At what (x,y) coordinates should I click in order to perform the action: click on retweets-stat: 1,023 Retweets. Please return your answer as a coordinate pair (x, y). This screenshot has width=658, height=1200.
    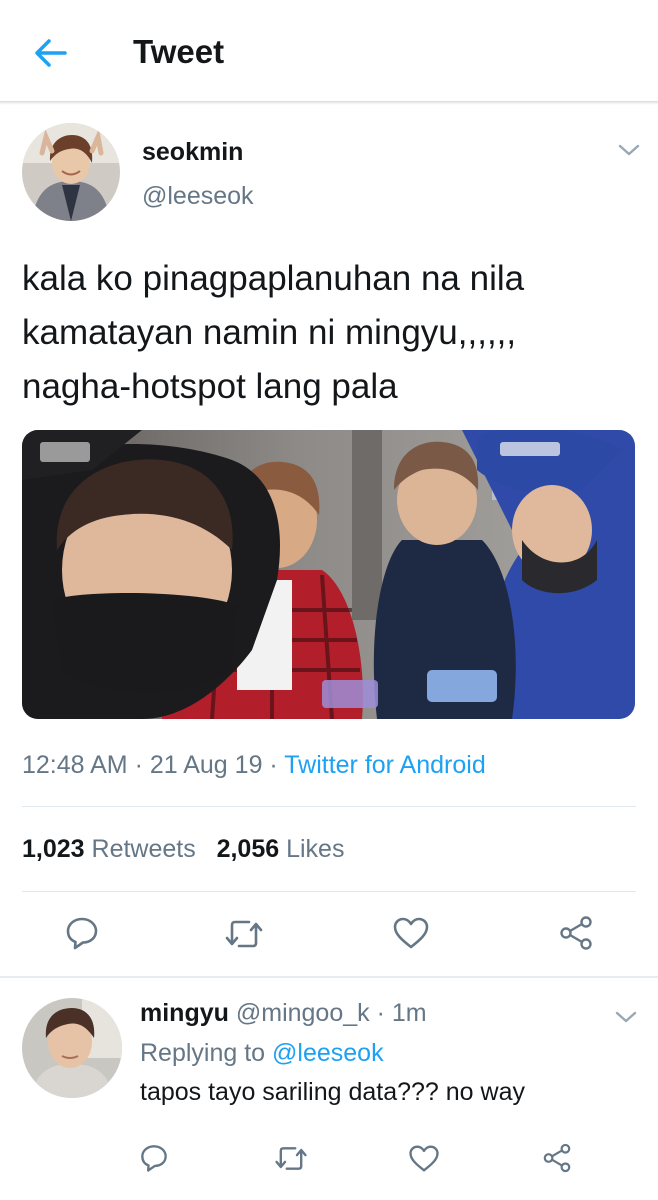
    Looking at the image, I should click on (109, 849).